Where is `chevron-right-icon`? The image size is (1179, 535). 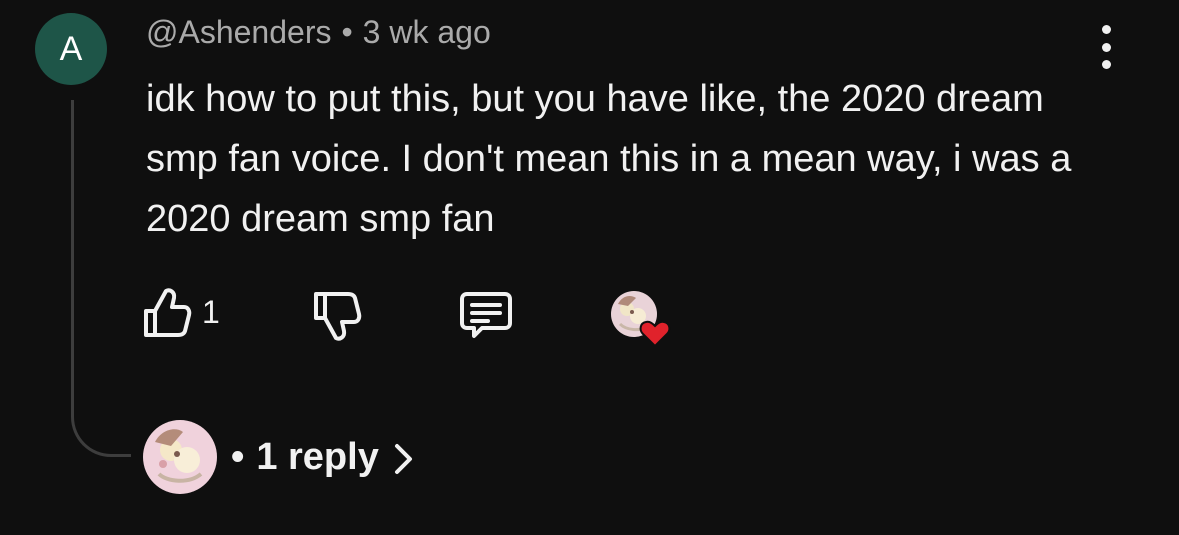 chevron-right-icon is located at coordinates (403, 459).